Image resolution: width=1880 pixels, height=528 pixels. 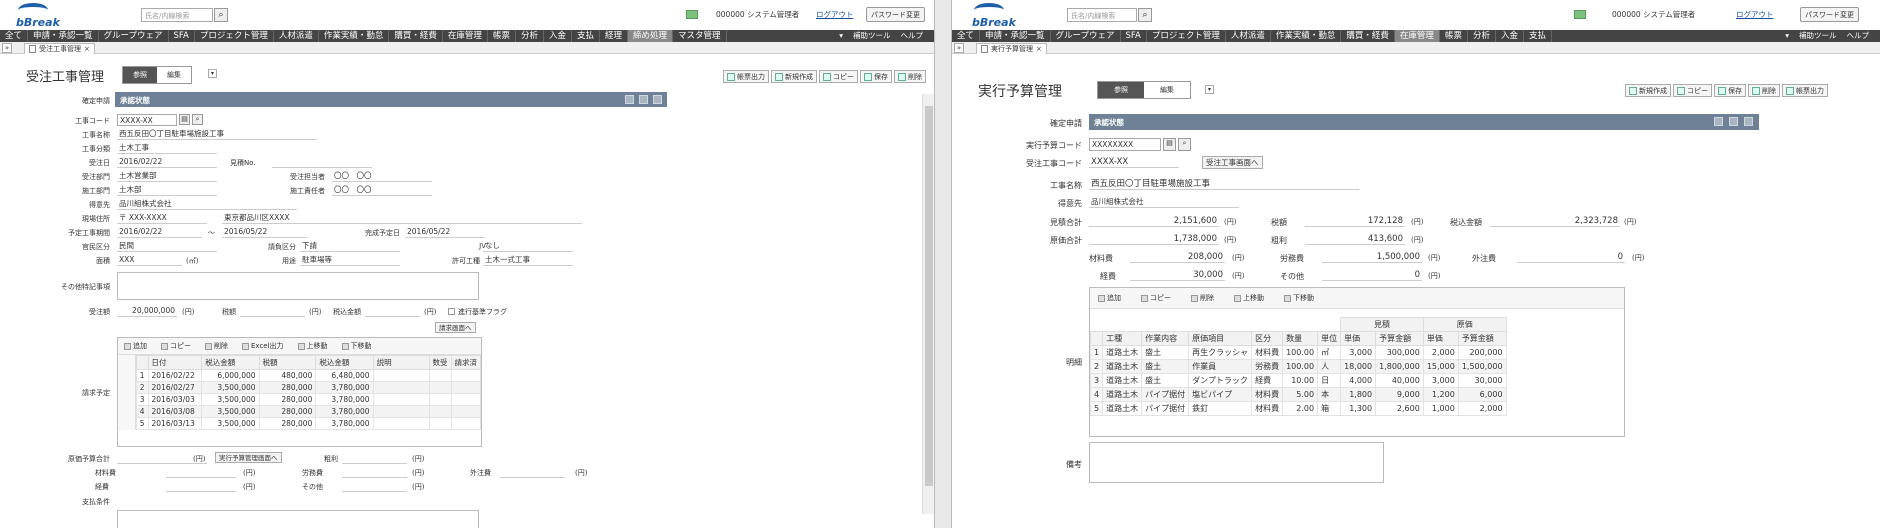 I want to click on order-screen-button: 受注工事画面へ, so click(x=1232, y=162).